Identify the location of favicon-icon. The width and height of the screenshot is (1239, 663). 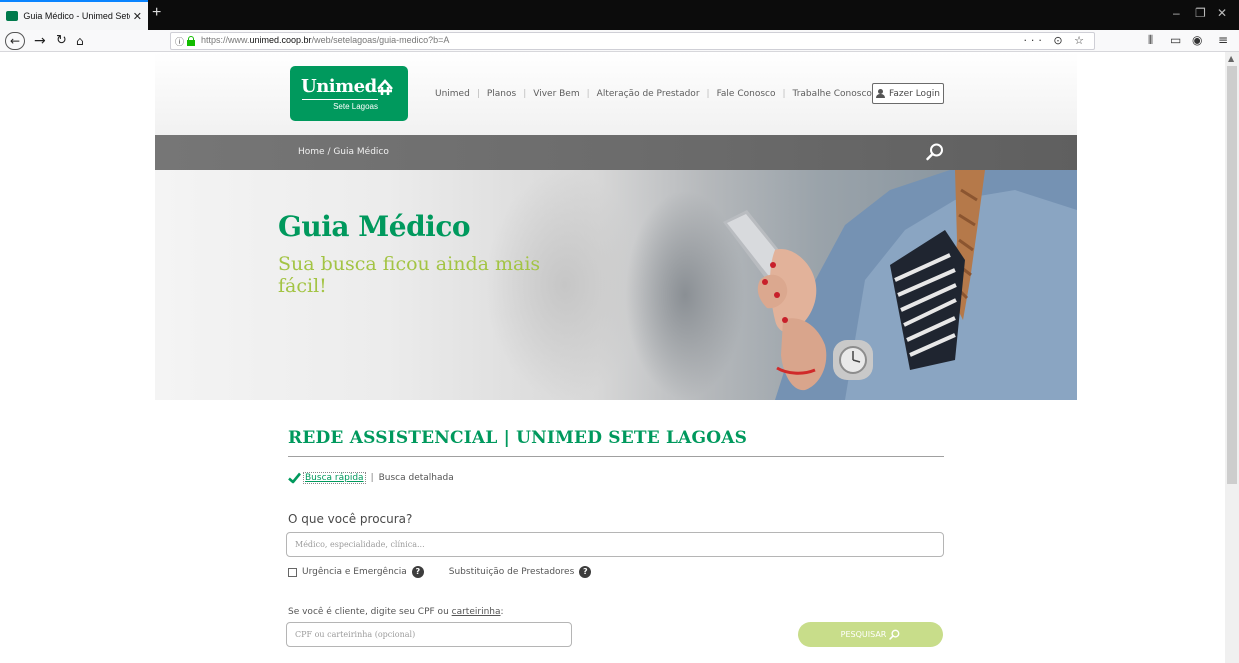
(12, 16).